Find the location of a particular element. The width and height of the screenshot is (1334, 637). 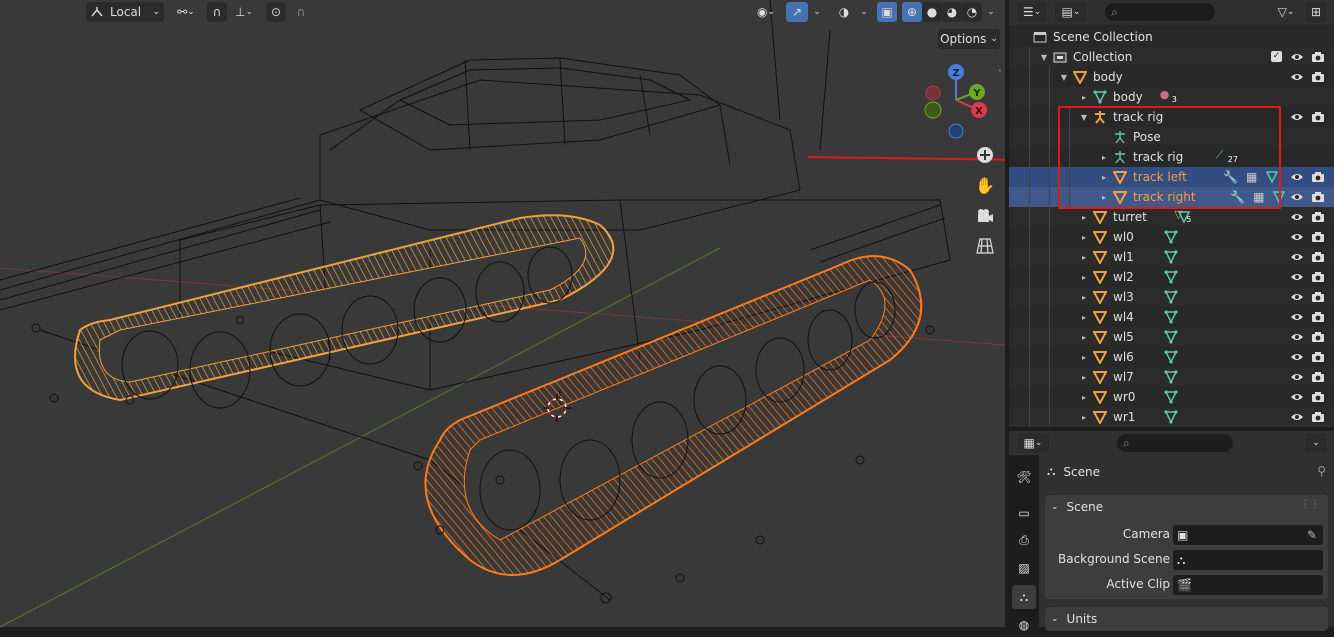

perspective-toggle-button is located at coordinates (985, 246).